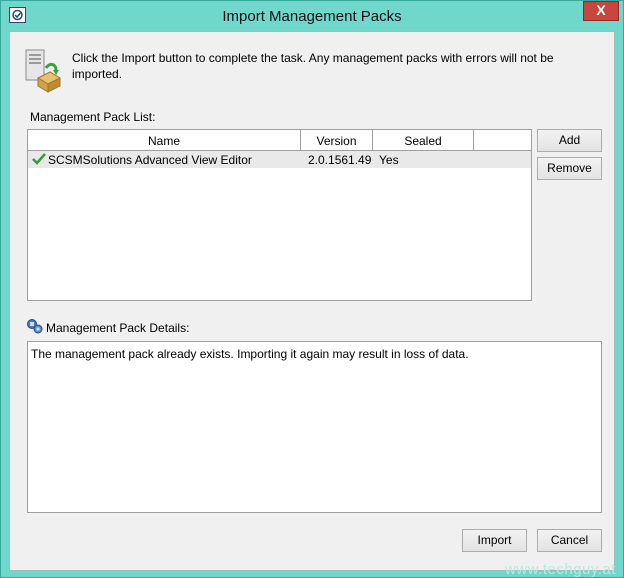  What do you see at coordinates (118, 328) in the screenshot?
I see `management-pack-details-label: Management Pack Details:` at bounding box center [118, 328].